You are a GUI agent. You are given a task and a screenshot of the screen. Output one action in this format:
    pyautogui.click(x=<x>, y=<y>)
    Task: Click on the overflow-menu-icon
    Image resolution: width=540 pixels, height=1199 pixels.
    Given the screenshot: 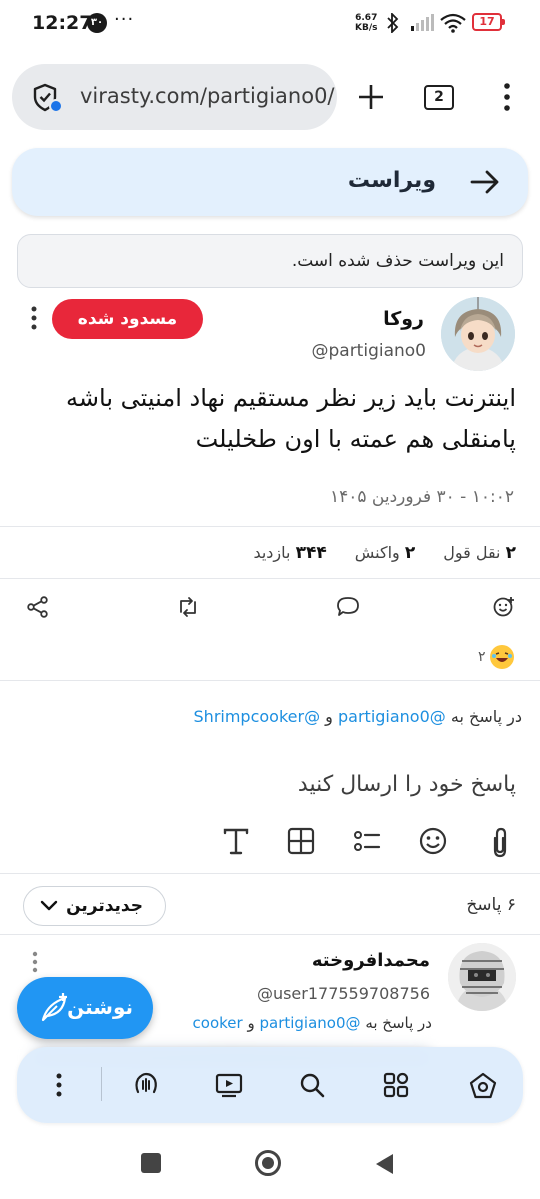 What is the action you would take?
    pyautogui.click(x=59, y=1085)
    